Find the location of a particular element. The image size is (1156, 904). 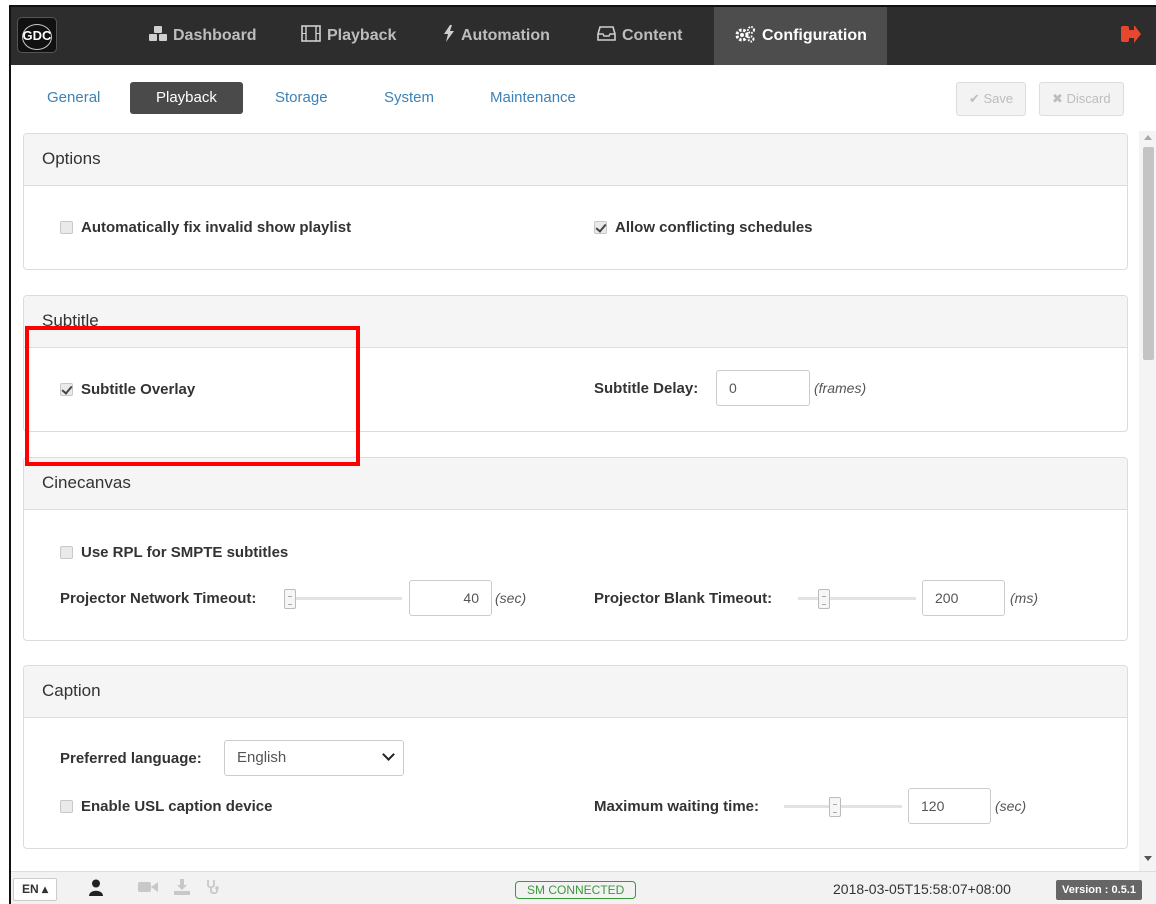

network-timeout-input: 40 is located at coordinates (450, 598).